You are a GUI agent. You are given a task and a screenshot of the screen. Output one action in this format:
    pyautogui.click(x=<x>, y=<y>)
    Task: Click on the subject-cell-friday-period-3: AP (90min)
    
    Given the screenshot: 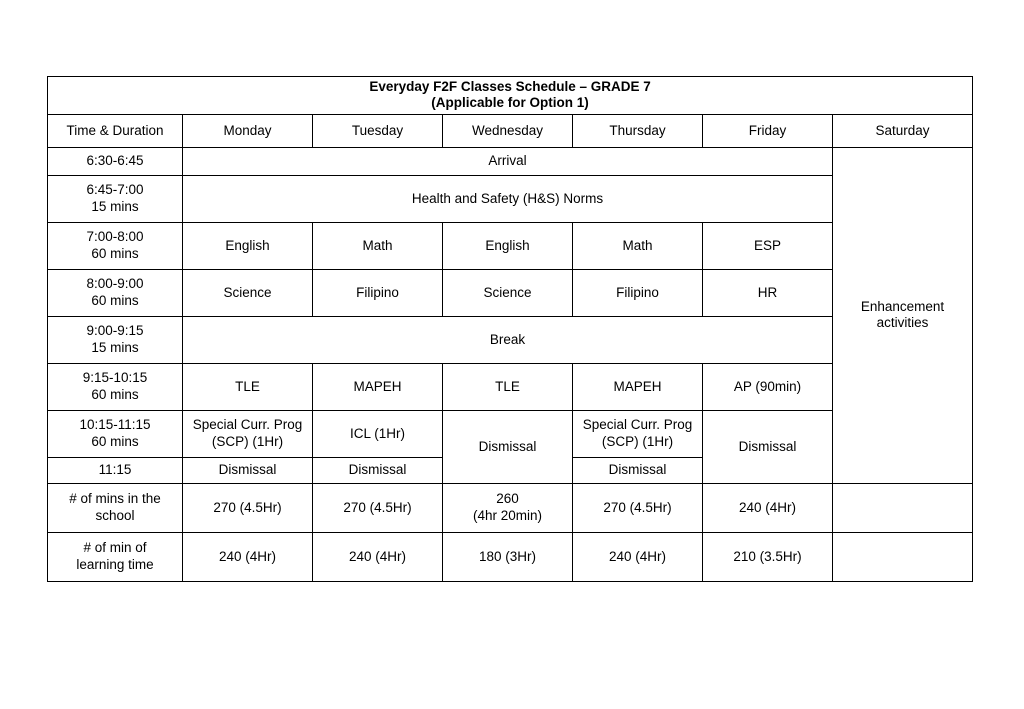 What is the action you would take?
    pyautogui.click(x=767, y=386)
    